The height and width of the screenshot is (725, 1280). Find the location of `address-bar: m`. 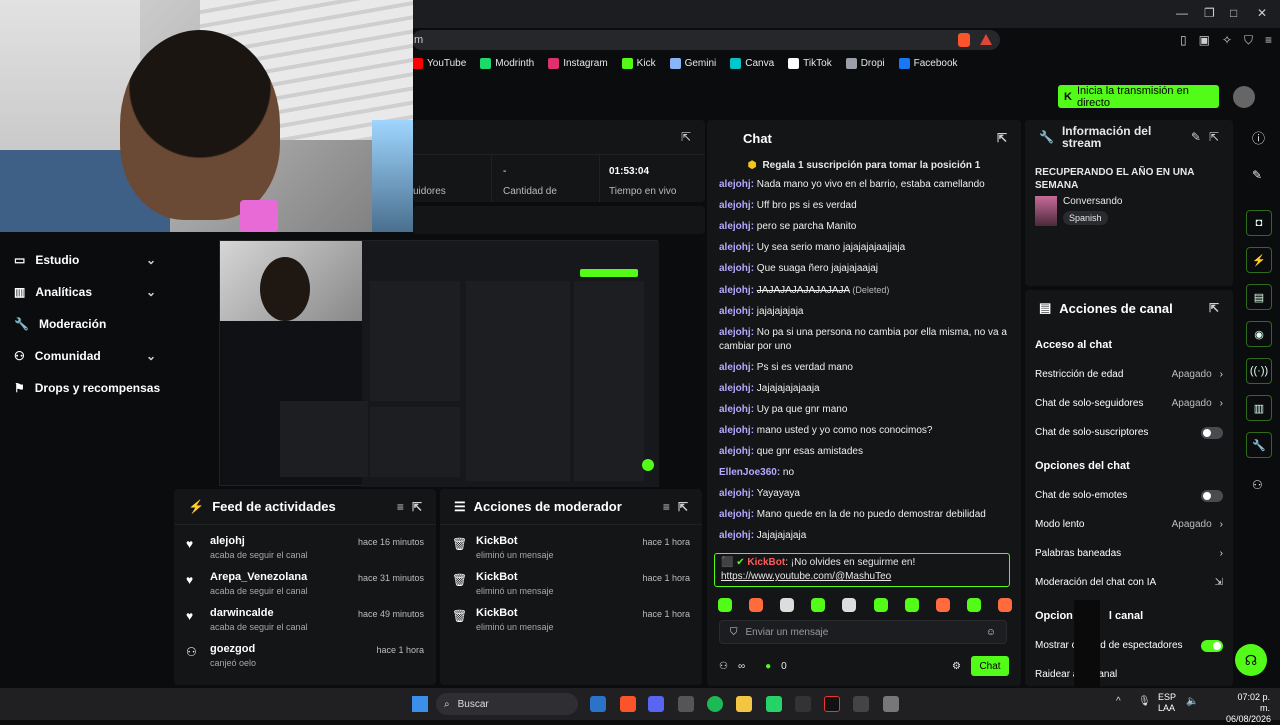

address-bar: m is located at coordinates (706, 40).